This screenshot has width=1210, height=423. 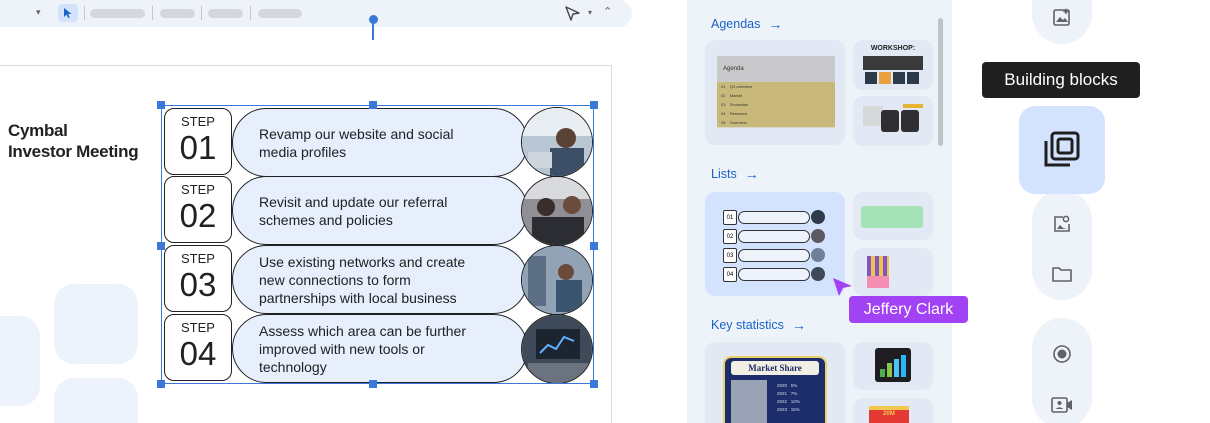 I want to click on section-header-agendas: Agendas →, so click(x=746, y=24).